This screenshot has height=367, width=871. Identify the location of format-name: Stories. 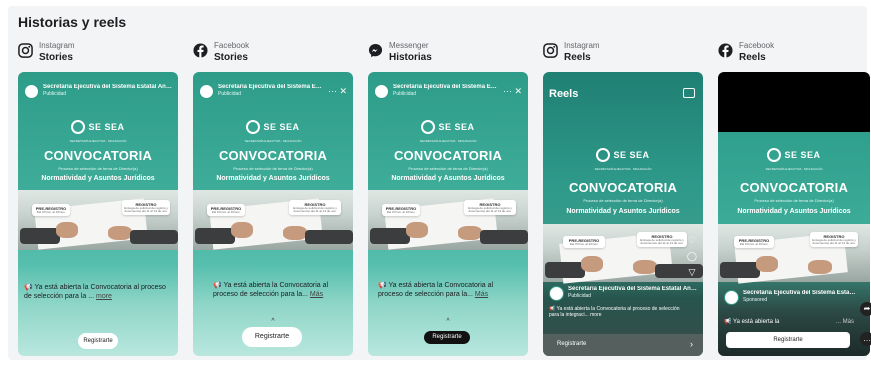
(56, 57).